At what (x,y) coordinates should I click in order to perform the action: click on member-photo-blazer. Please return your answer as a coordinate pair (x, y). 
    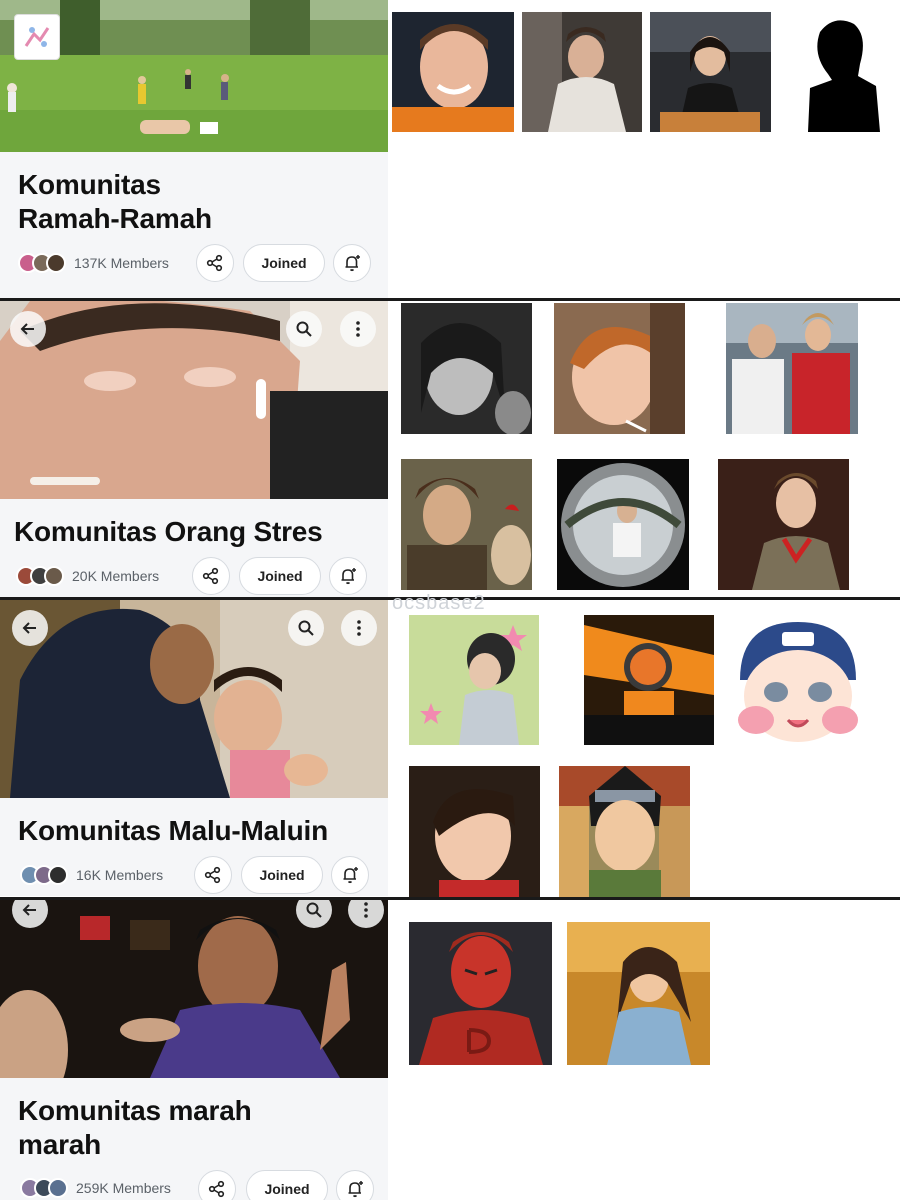
    Looking at the image, I should click on (783, 524).